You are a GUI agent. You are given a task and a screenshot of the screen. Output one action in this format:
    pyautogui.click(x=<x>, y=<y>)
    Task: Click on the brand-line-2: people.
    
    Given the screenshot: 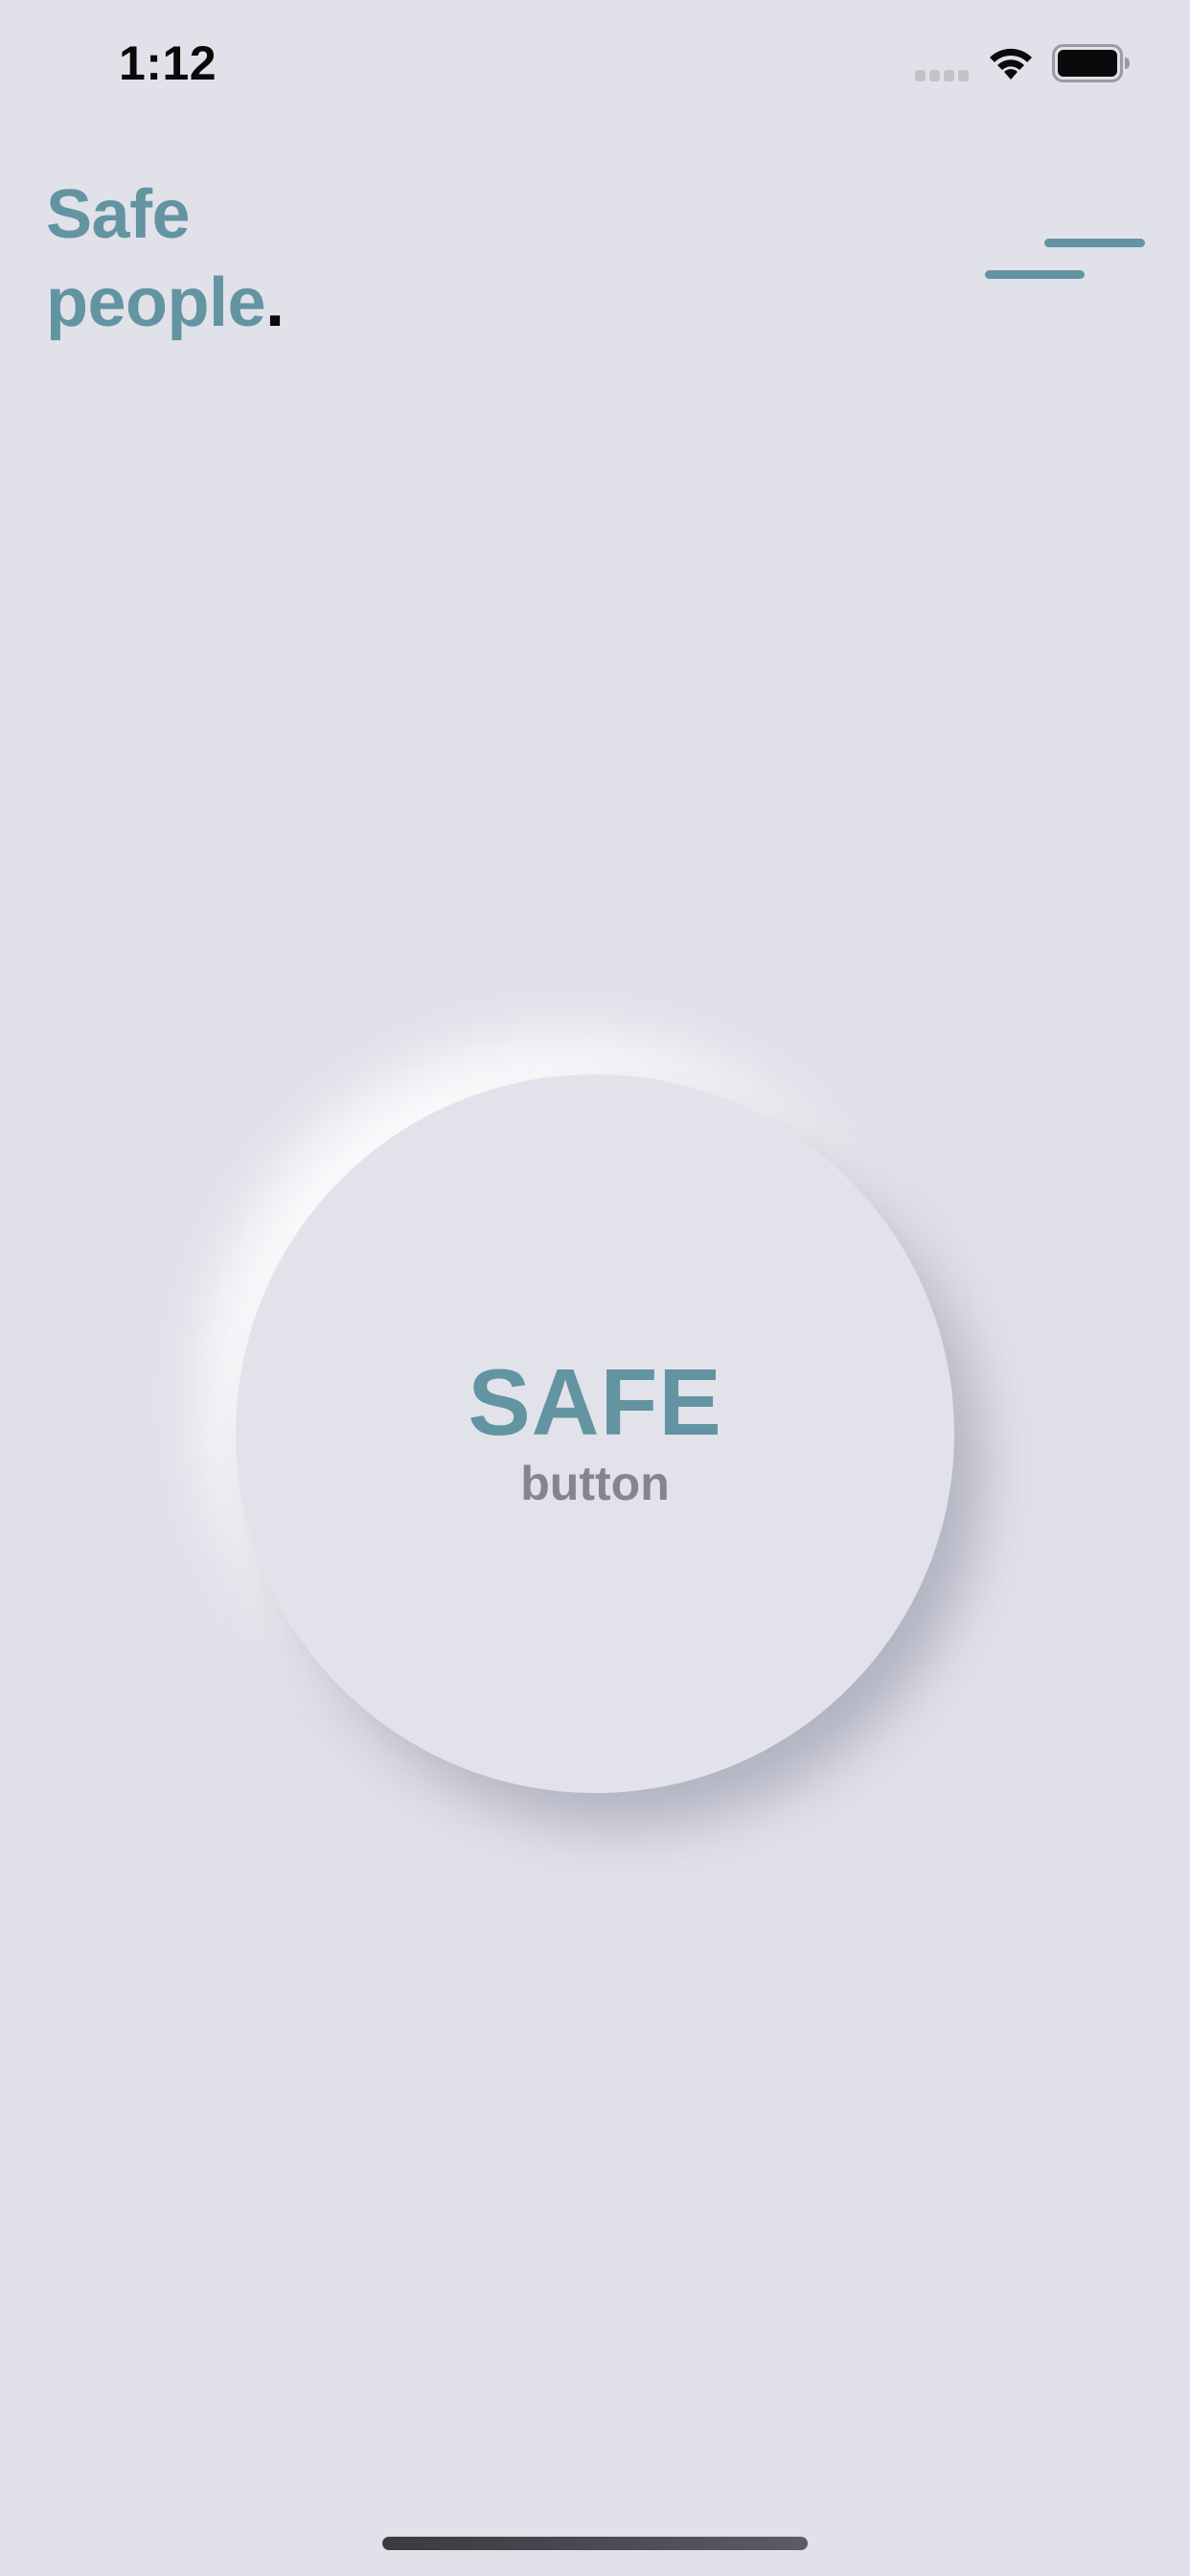 What is the action you would take?
    pyautogui.click(x=166, y=303)
    